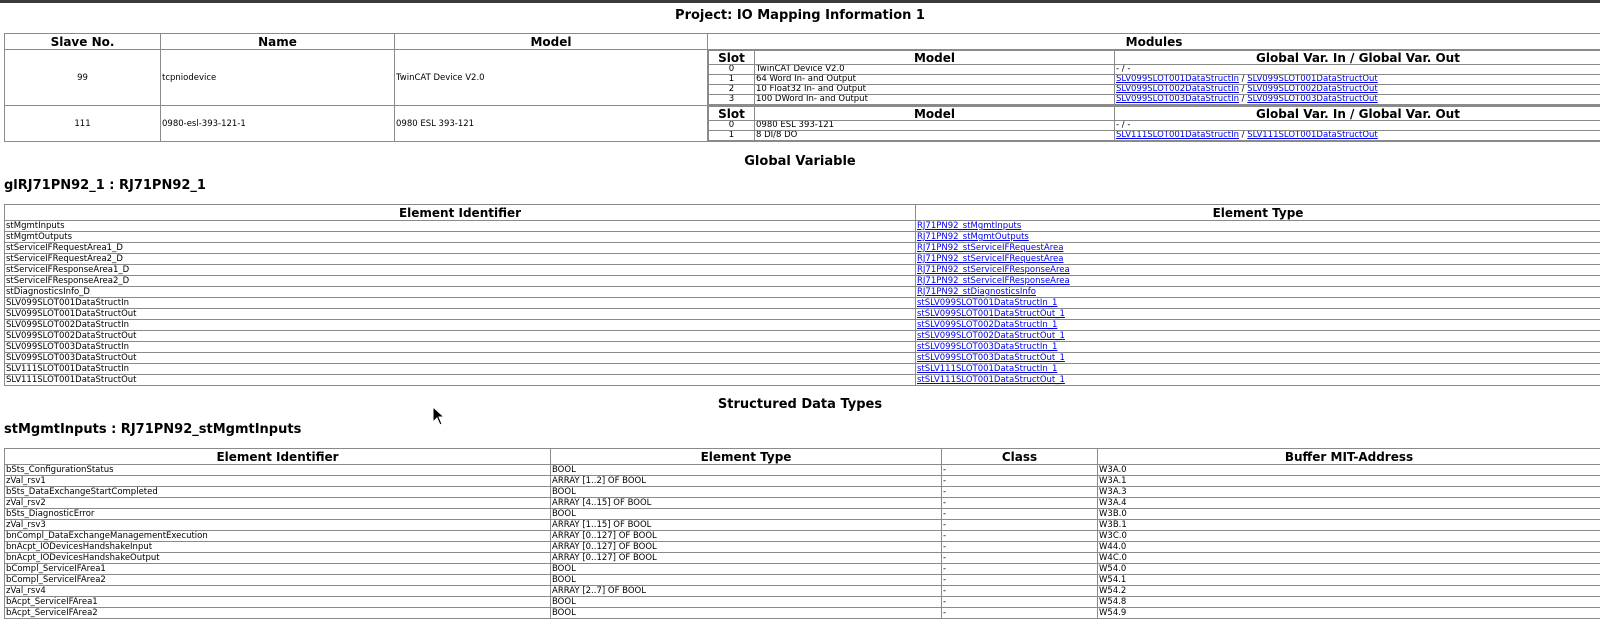 The image size is (1600, 627). I want to click on table-row: zVal_rsv4 ARRAY [2..7] OF BOOL - W54.2, so click(802, 591).